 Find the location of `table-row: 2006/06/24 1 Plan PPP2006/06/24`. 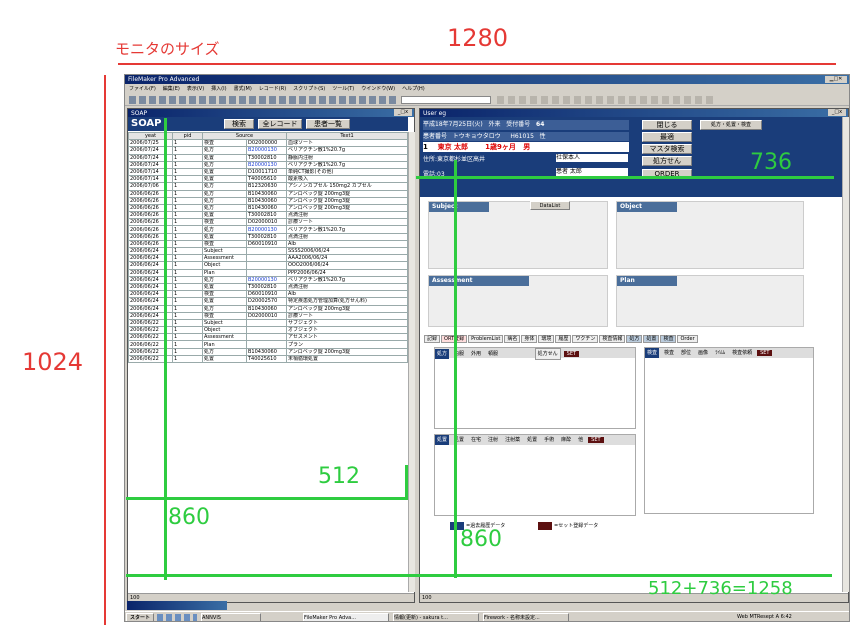

table-row: 2006/06/24 1 Plan PPP2006/06/24 is located at coordinates (268, 272).